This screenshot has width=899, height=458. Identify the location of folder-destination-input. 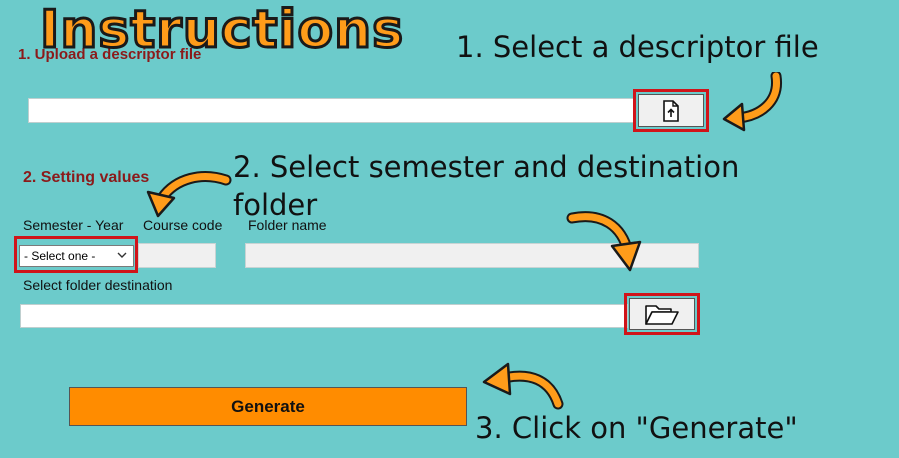
(324, 316).